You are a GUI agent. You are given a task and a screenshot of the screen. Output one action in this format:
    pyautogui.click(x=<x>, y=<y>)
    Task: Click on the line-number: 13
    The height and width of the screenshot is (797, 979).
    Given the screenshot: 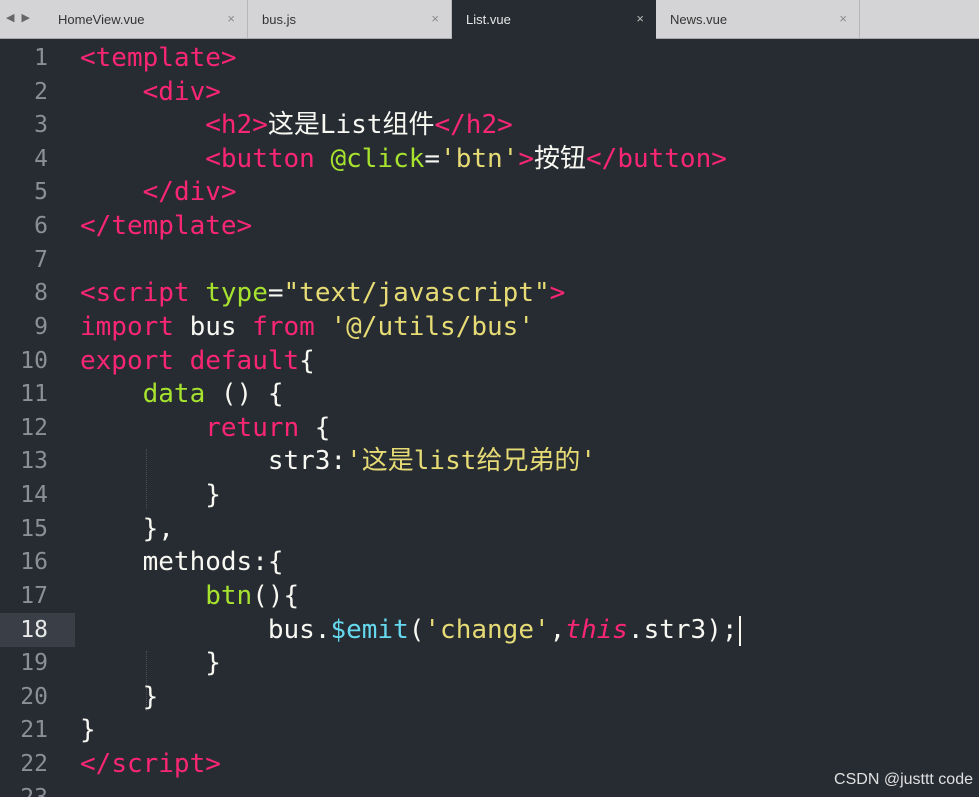 What is the action you would take?
    pyautogui.click(x=34, y=461)
    